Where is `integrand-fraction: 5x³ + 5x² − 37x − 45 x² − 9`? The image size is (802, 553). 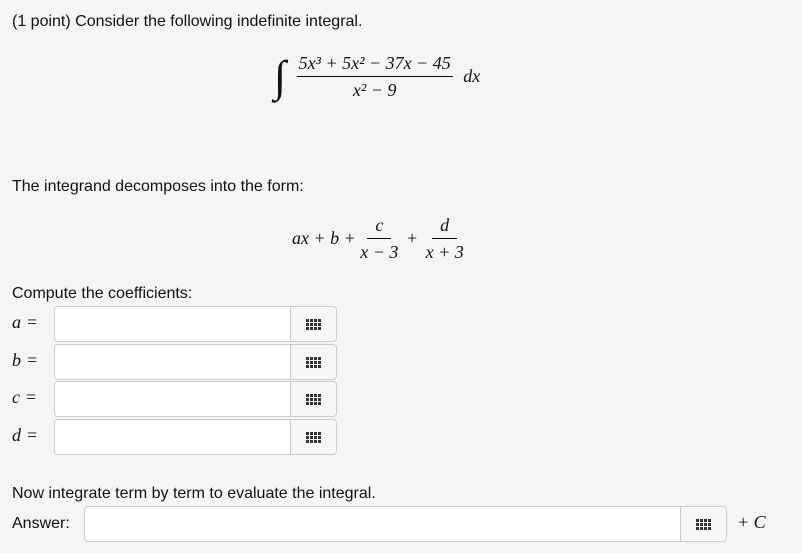 integrand-fraction: 5x³ + 5x² − 37x − 45 x² − 9 is located at coordinates (374, 76).